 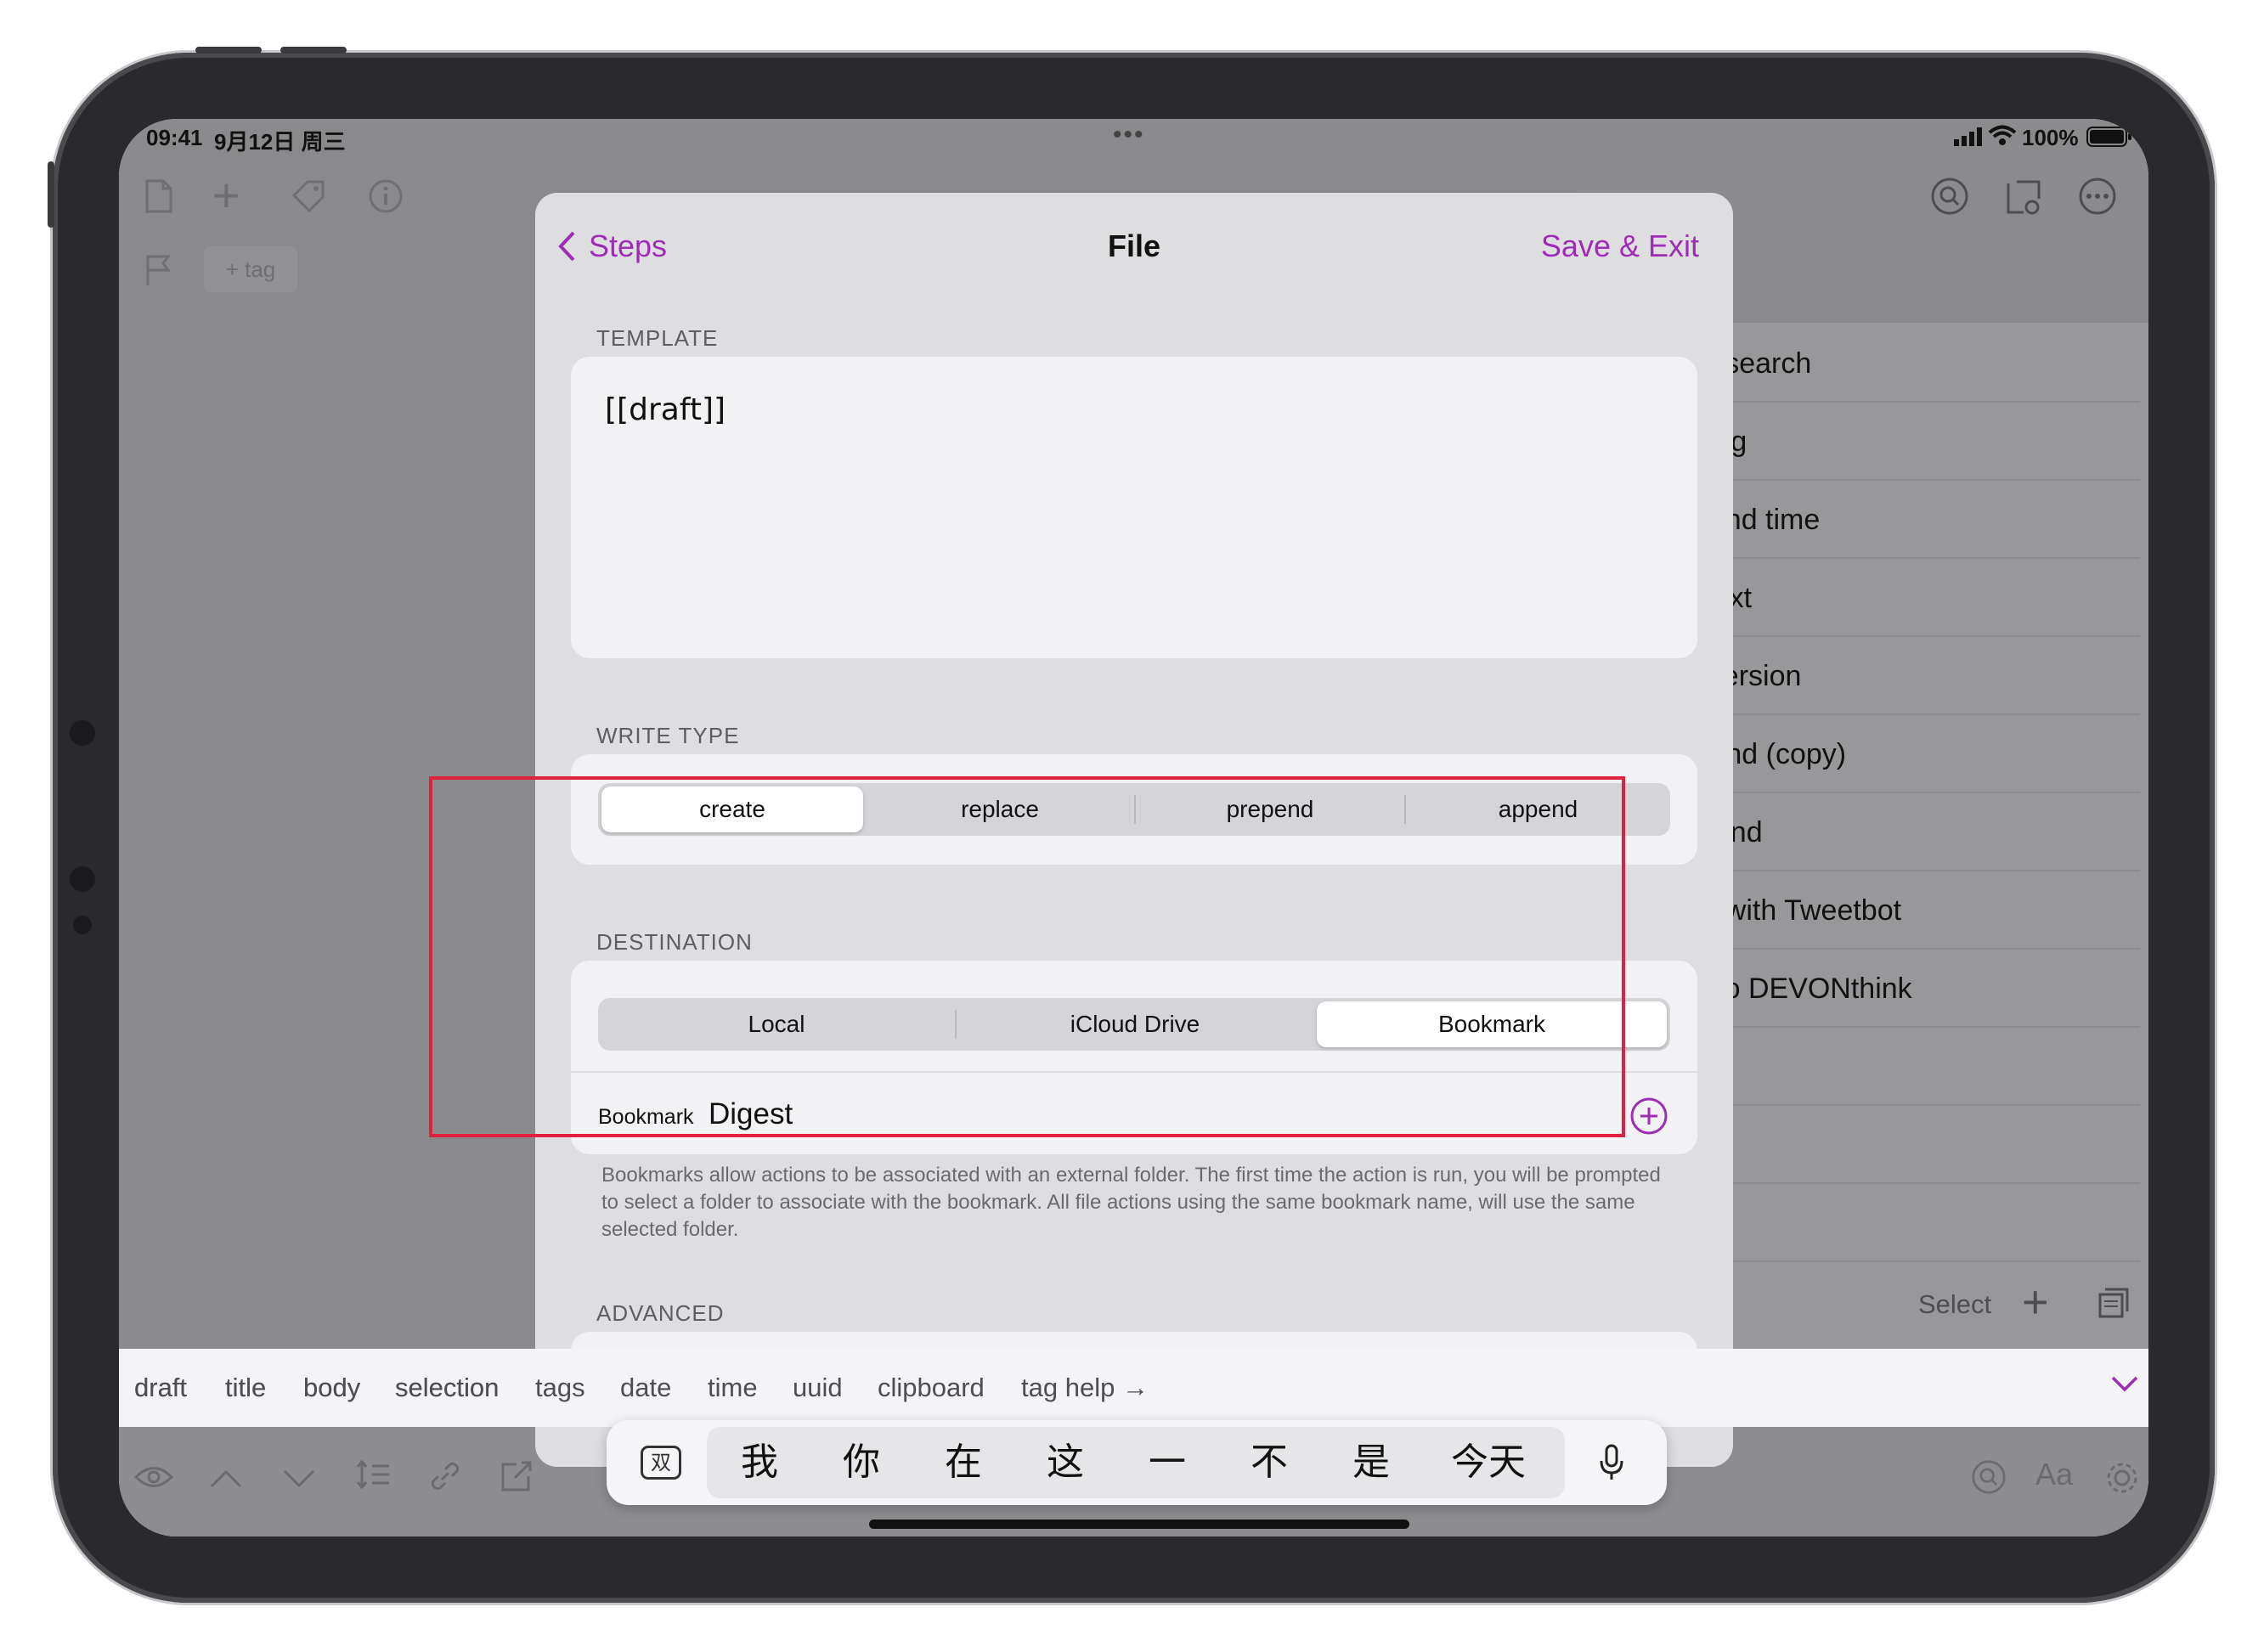 What do you see at coordinates (759, 1462) in the screenshot?
I see `candidate-item: 我` at bounding box center [759, 1462].